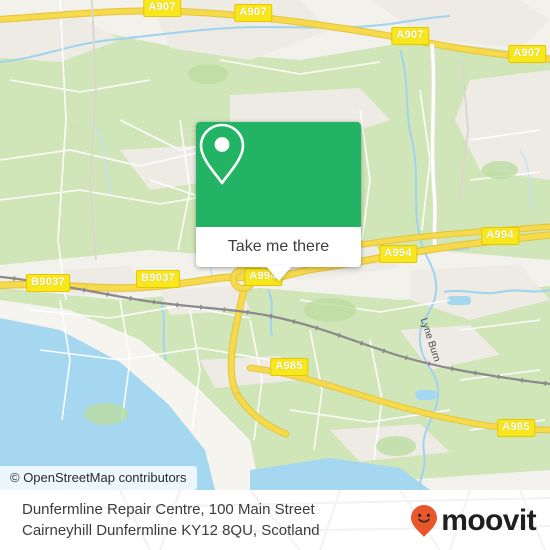 The width and height of the screenshot is (550, 550). What do you see at coordinates (410, 36) in the screenshot?
I see `road-shield-a907-3: A907` at bounding box center [410, 36].